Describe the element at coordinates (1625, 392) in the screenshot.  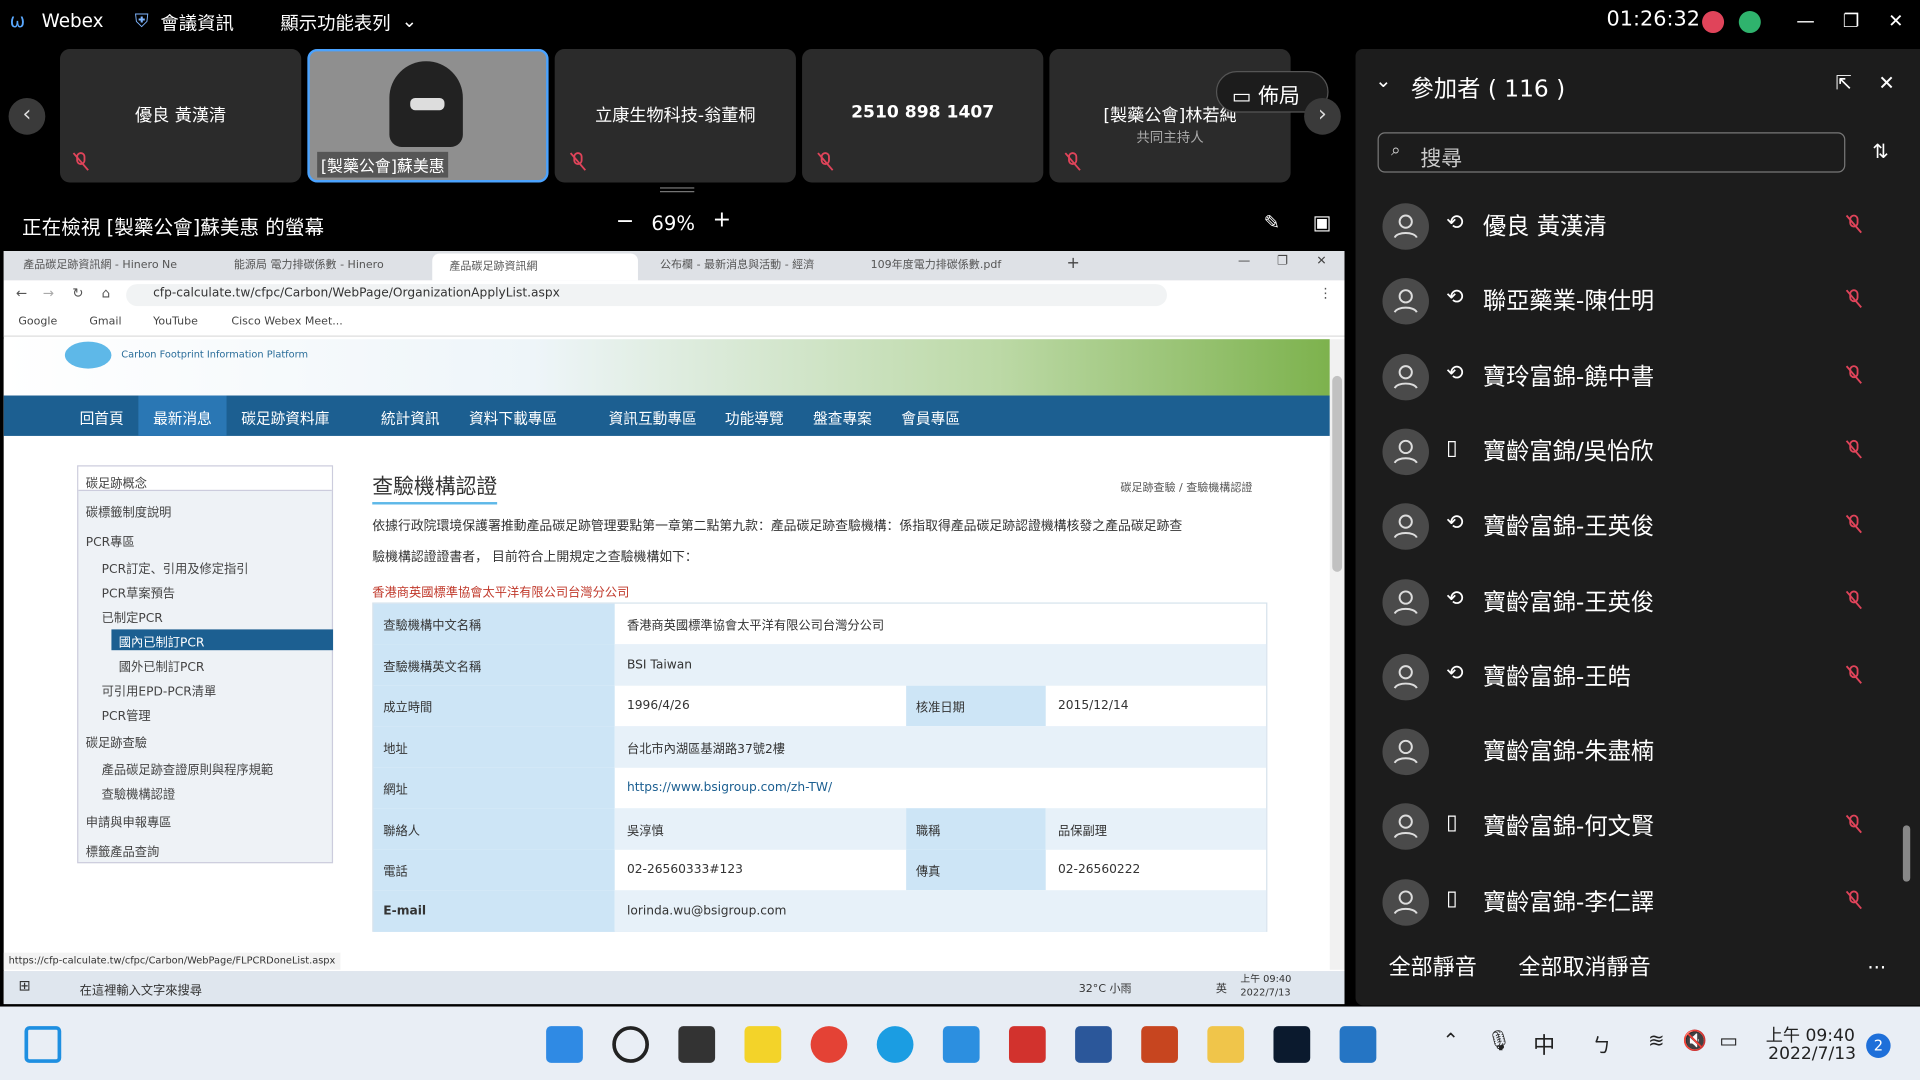
I see `participant-row: ⟲ 寶玲富錦-饒中書` at that location.